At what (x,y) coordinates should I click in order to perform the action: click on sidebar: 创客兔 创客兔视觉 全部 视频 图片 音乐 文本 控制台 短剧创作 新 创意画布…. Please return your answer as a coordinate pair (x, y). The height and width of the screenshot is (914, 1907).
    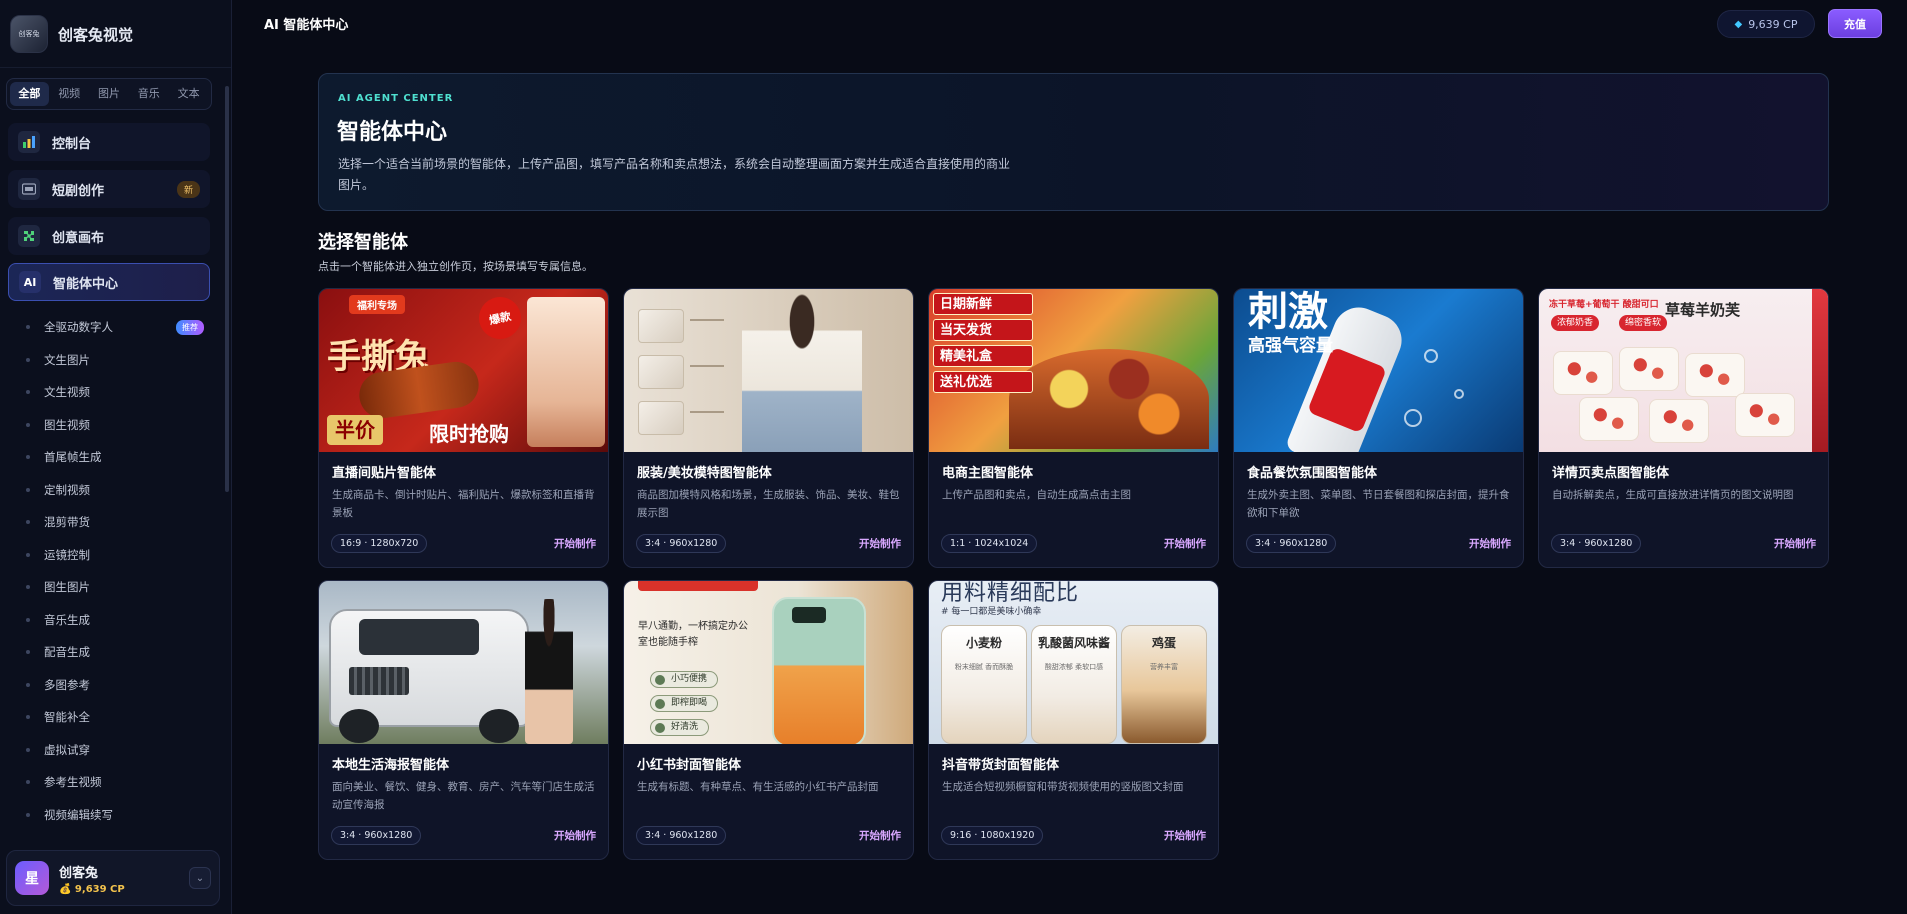
    Looking at the image, I should click on (116, 457).